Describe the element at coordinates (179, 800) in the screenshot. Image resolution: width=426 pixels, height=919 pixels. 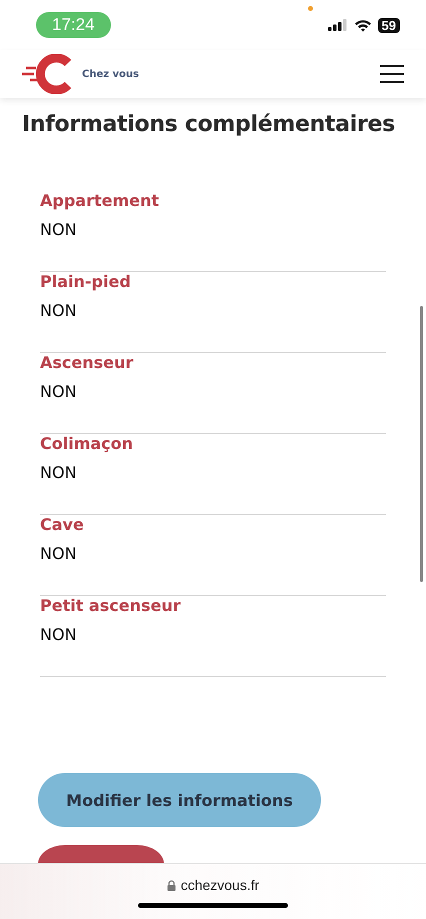
I see `edit-button: Modifier les informations` at that location.